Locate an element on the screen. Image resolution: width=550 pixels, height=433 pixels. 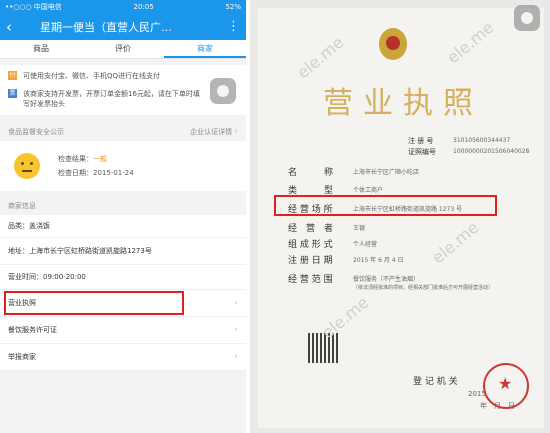
field-scope-value: 餐饮服务（不产生油烟） is located at coordinates (386, 279).